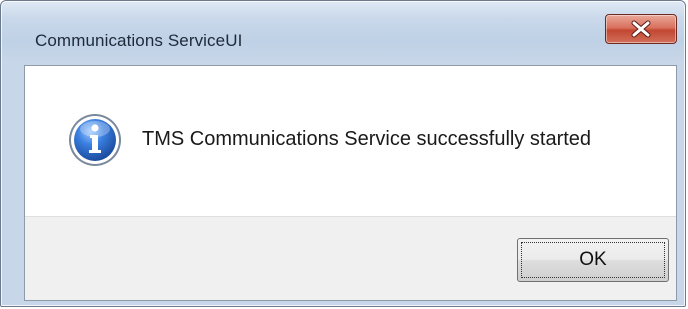  I want to click on ok-button: OK, so click(593, 260).